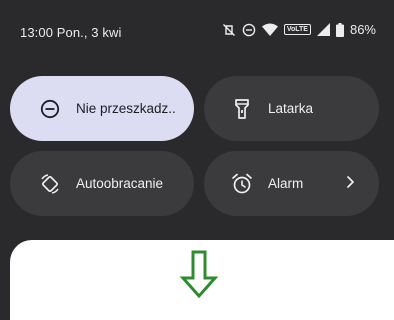 This screenshot has height=320, width=394. Describe the element at coordinates (199, 276) in the screenshot. I see `down-arrow-icon` at that location.